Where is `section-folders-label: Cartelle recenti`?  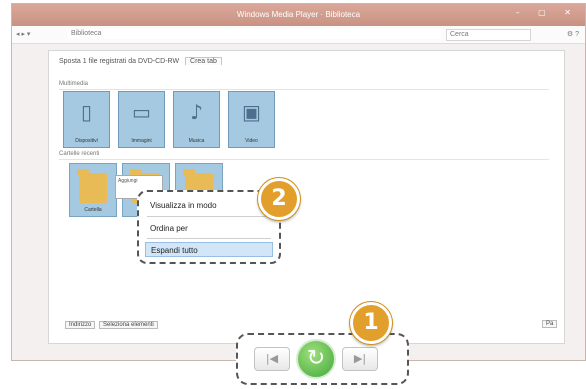
section-folders-label: Cartelle recenti is located at coordinates (79, 154).